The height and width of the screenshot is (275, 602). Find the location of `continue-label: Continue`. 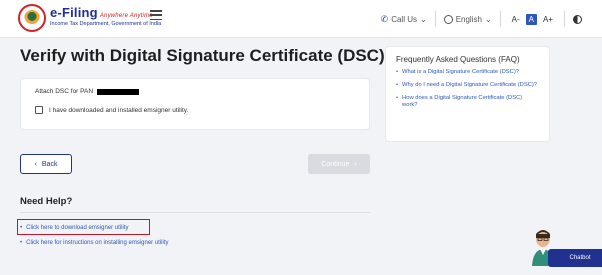

continue-label: Continue is located at coordinates (335, 164).